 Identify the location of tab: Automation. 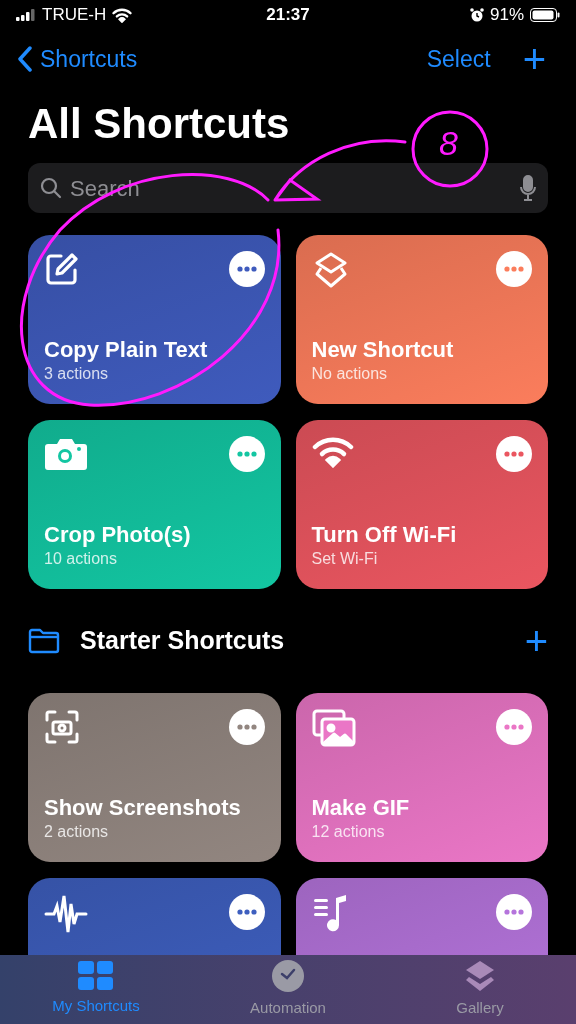
(288, 989).